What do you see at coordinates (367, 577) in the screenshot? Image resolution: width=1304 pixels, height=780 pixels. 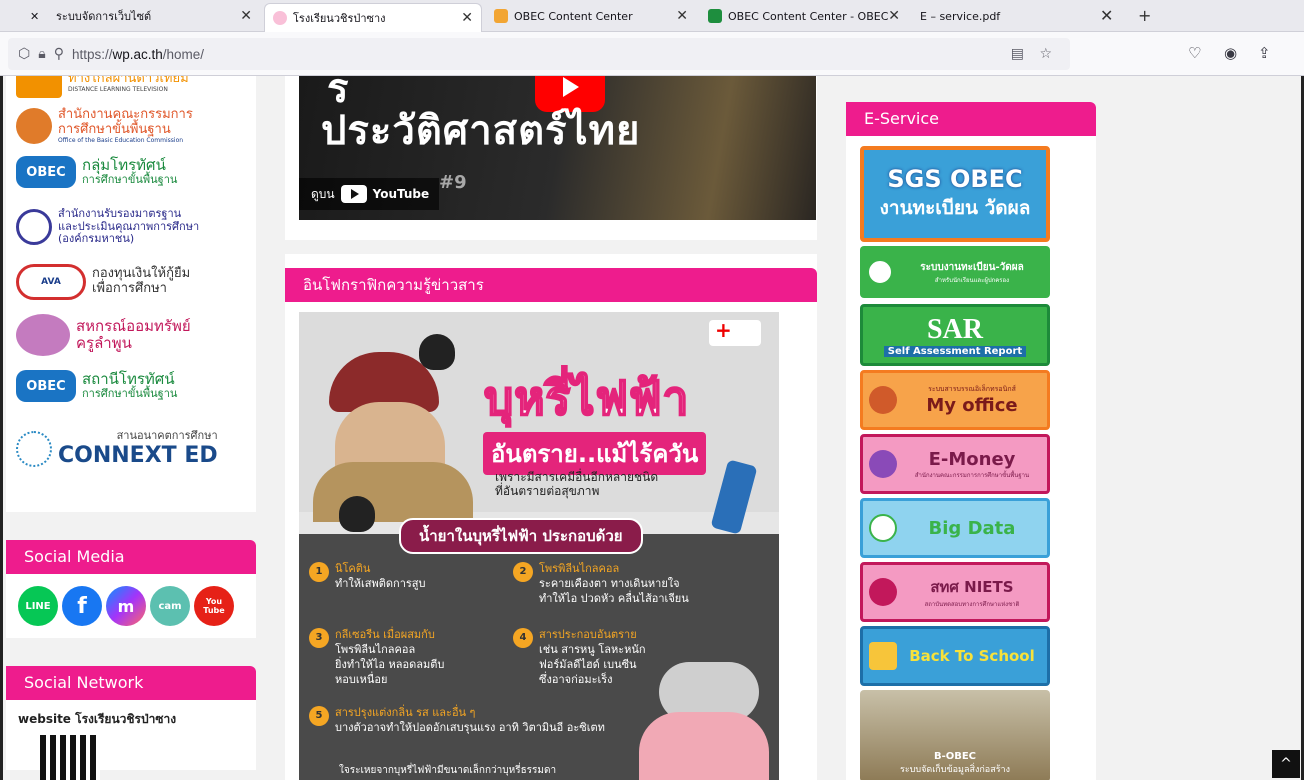 I see `poster-item: 1 นิโคติน ทำให้เสพติดการสูบ` at bounding box center [367, 577].